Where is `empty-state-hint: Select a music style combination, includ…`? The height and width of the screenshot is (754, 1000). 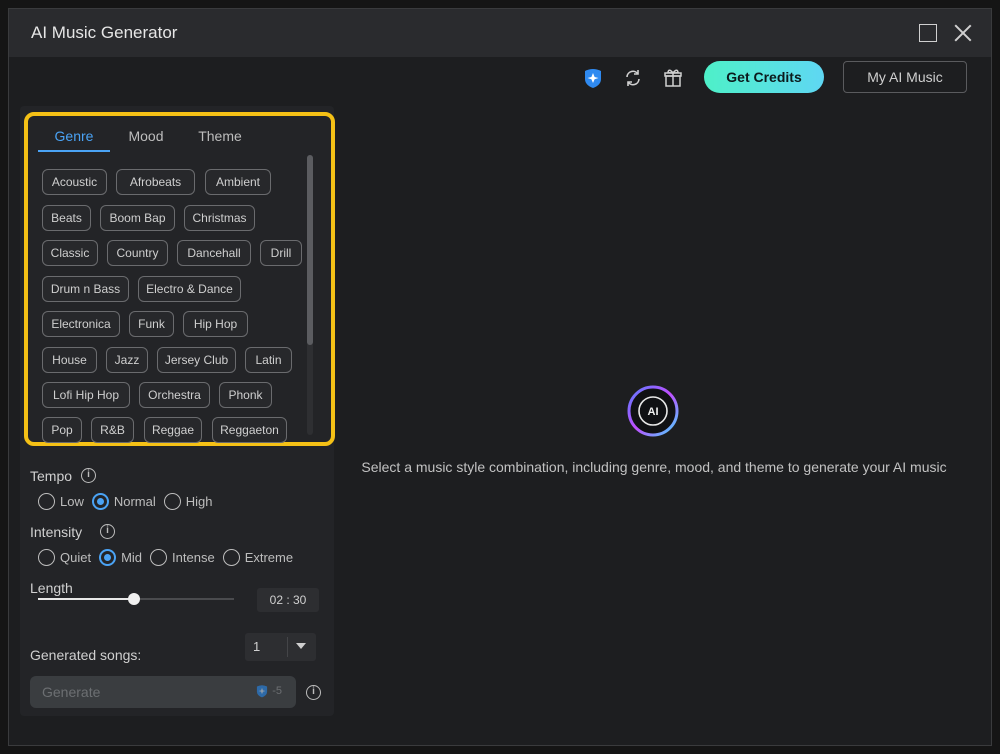
empty-state-hint: Select a music style combination, includ… is located at coordinates (654, 467).